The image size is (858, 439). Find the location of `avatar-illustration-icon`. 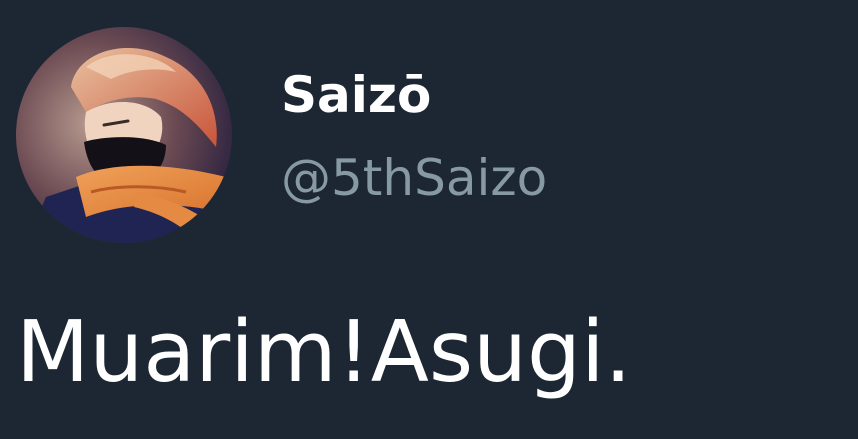

avatar-illustration-icon is located at coordinates (124, 135).